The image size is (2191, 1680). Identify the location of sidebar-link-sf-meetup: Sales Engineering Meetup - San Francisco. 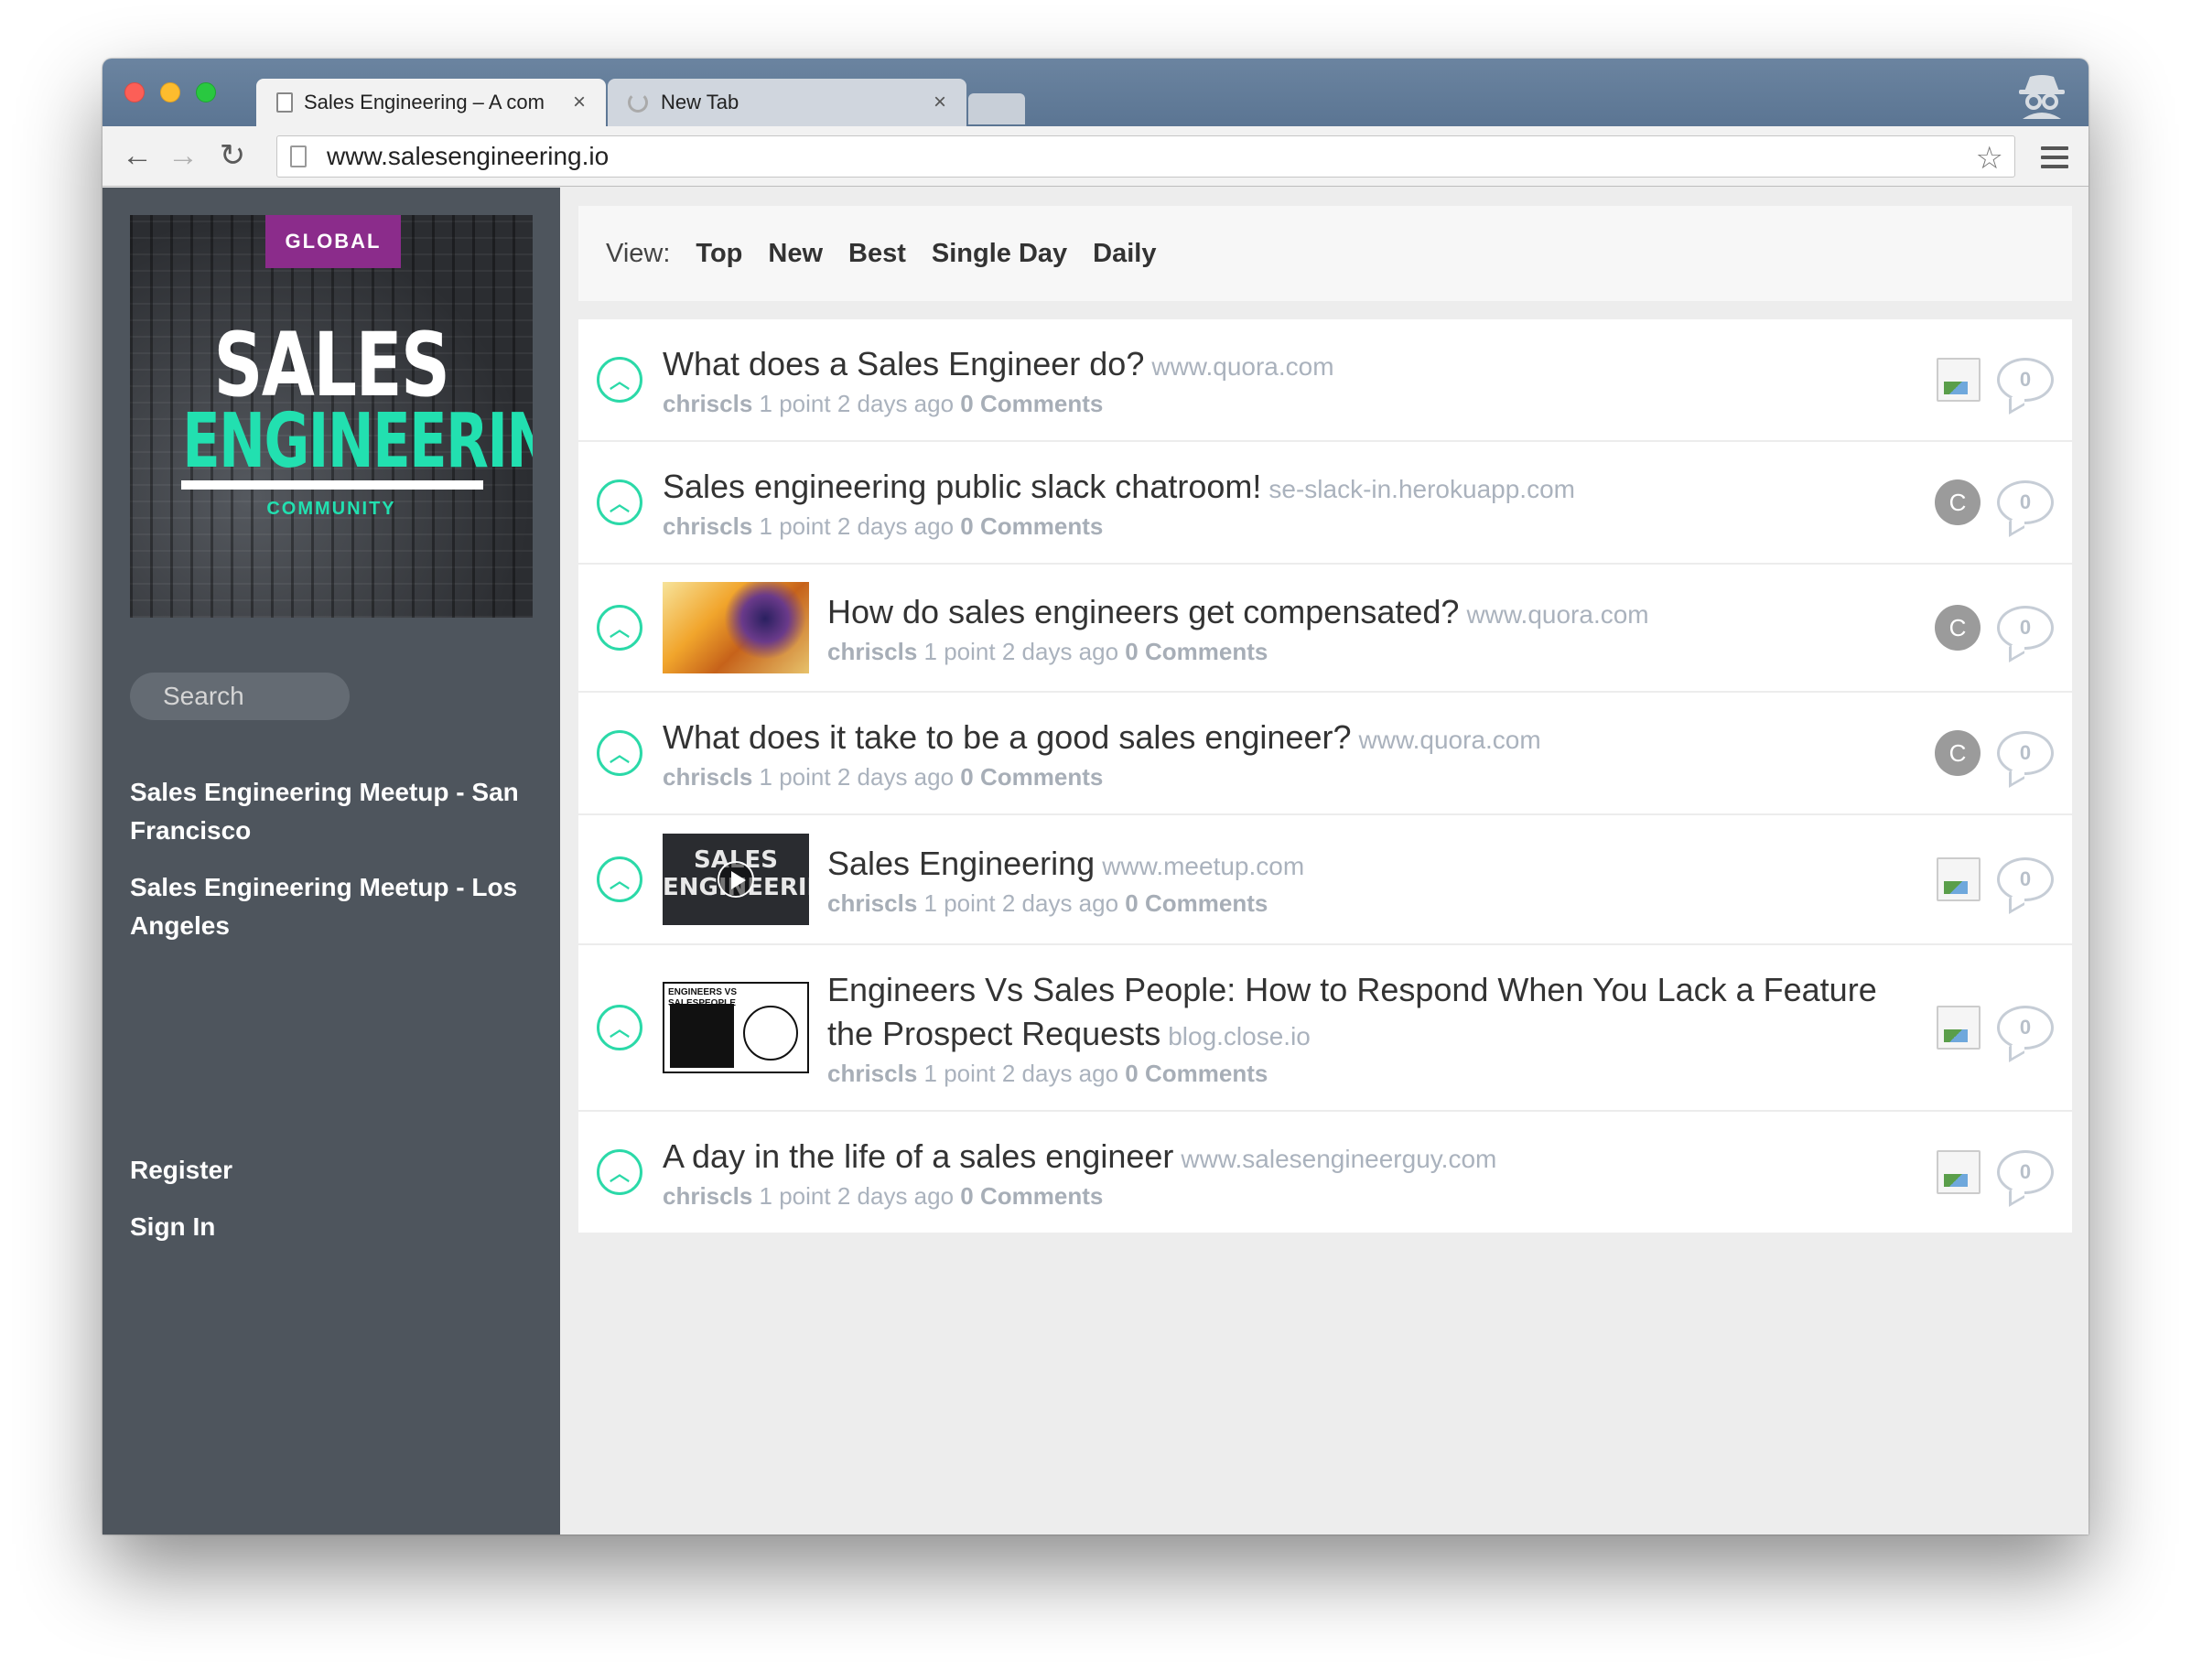
(331, 811).